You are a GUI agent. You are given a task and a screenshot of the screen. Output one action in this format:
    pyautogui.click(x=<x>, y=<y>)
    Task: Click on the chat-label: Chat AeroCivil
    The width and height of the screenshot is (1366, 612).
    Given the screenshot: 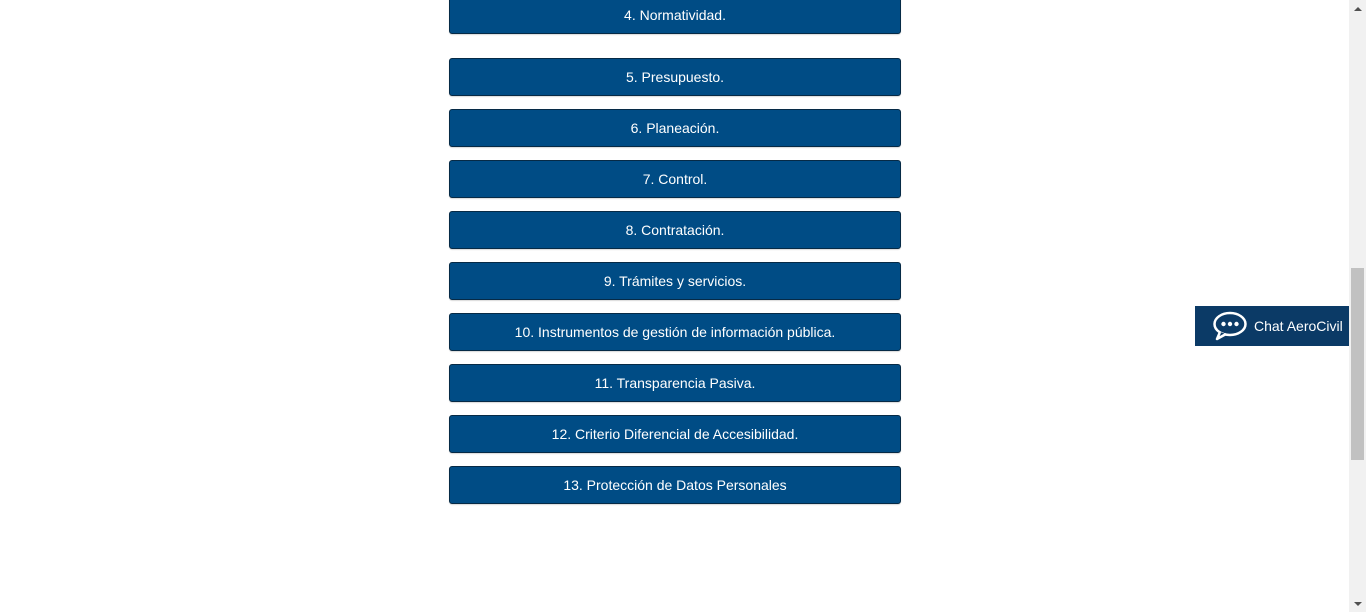 What is the action you would take?
    pyautogui.click(x=1298, y=326)
    